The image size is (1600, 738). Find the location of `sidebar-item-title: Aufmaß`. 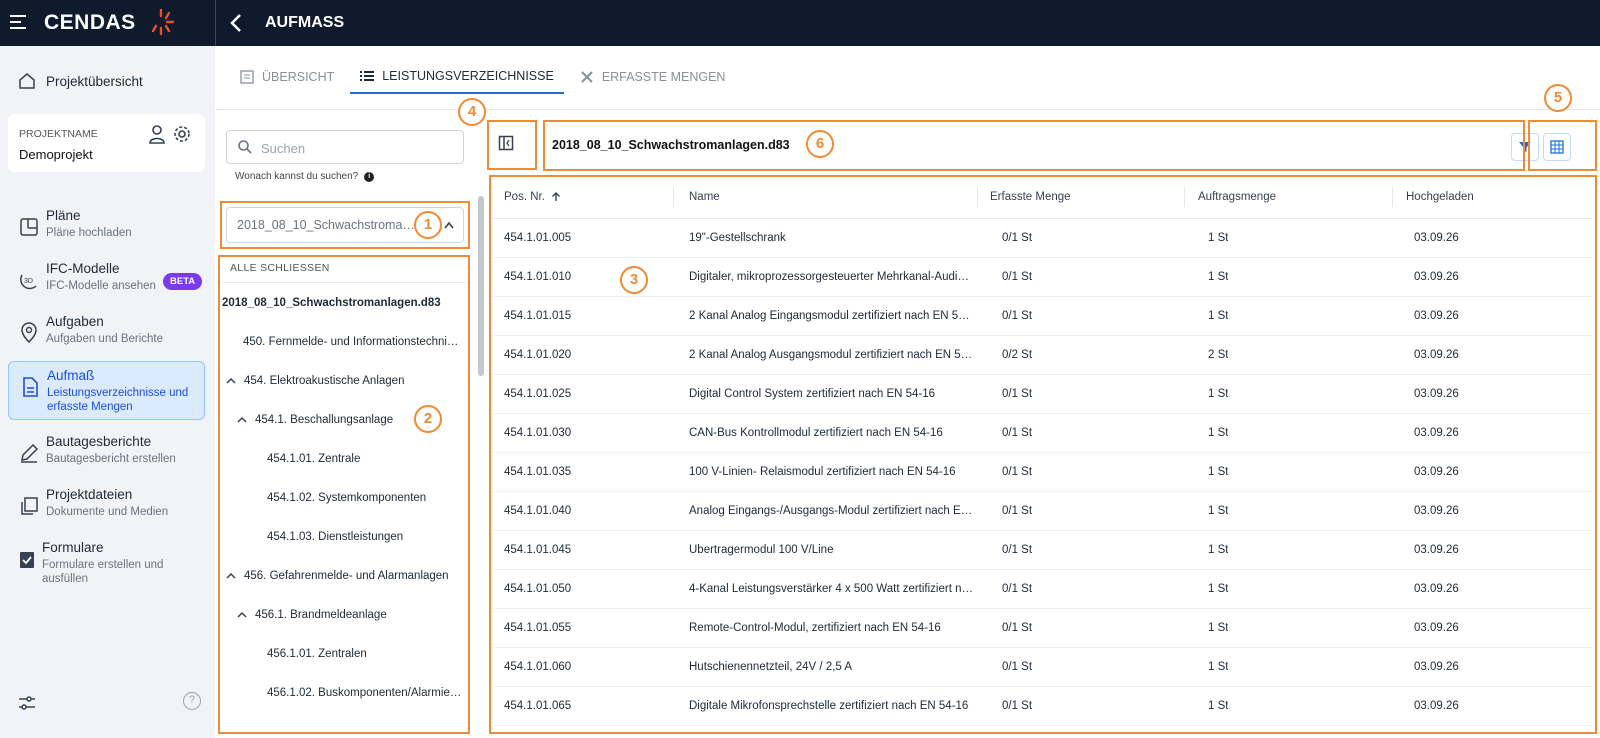

sidebar-item-title: Aufmaß is located at coordinates (71, 375).